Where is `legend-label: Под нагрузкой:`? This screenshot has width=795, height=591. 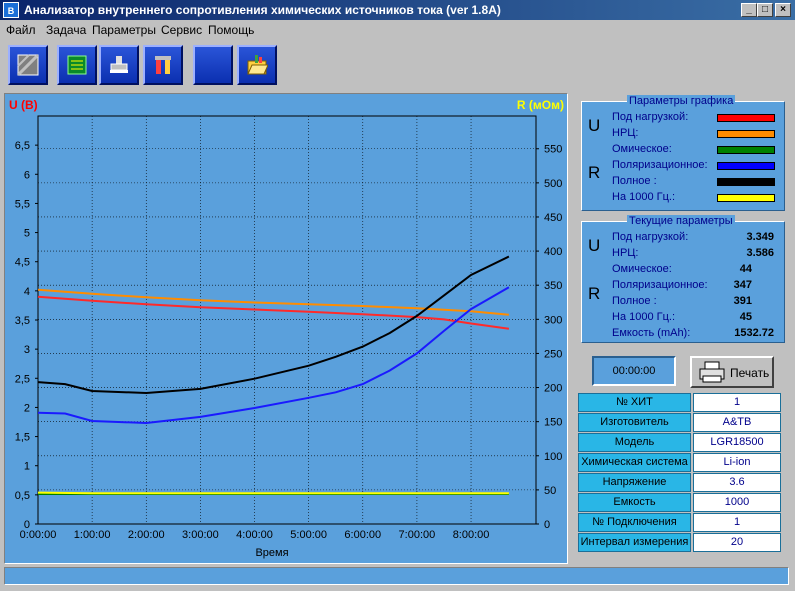 legend-label: Под нагрузкой: is located at coordinates (650, 117).